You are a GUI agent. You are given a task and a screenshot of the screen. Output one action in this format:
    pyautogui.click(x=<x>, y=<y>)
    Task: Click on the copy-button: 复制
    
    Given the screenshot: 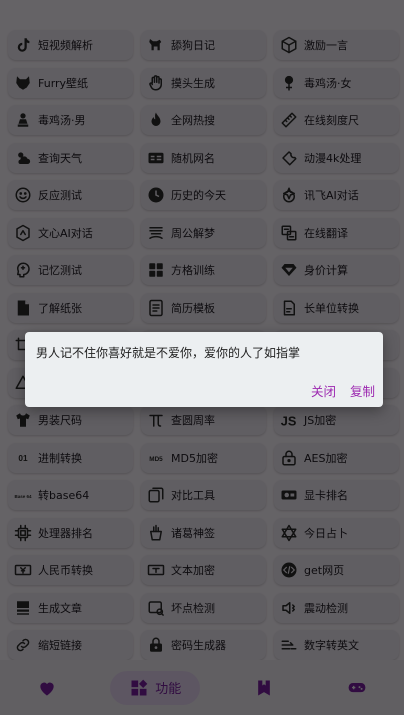 What is the action you would take?
    pyautogui.click(x=362, y=390)
    